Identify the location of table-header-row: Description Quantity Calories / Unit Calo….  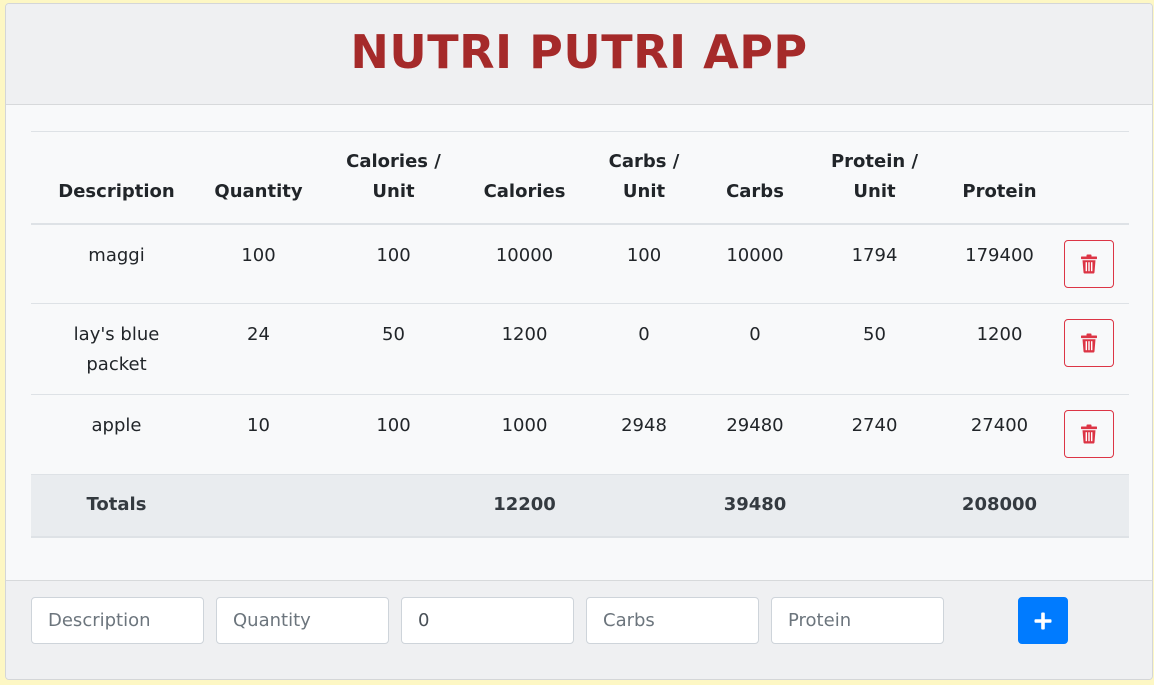
(580, 178).